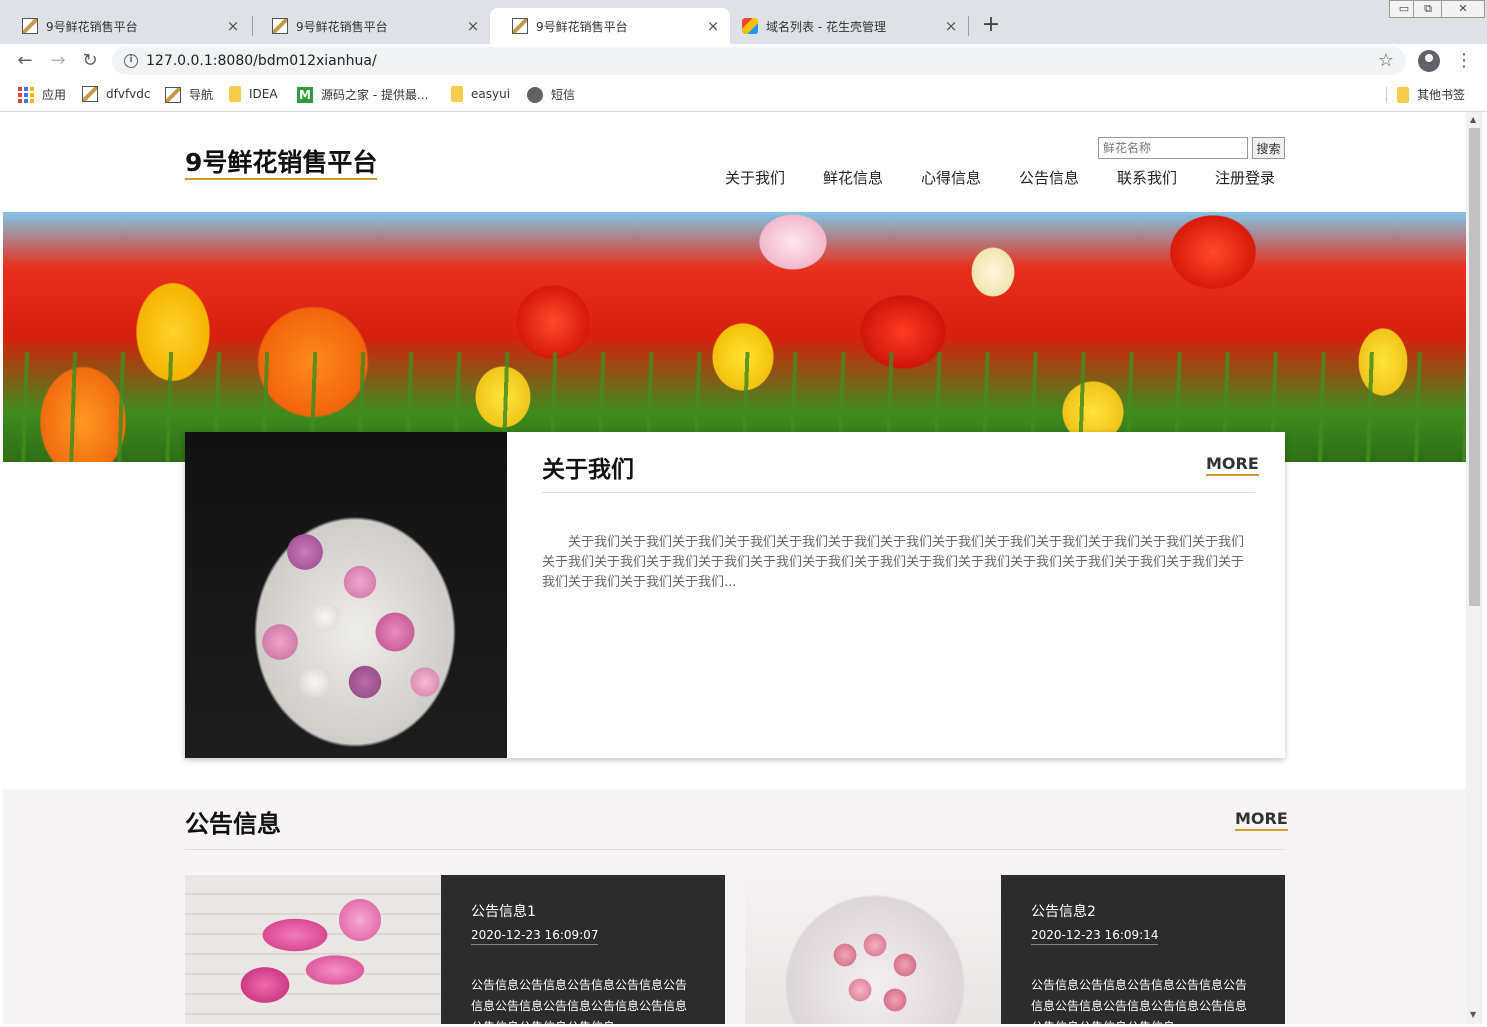  What do you see at coordinates (128, 94) in the screenshot?
I see `bookmark-label: dfvfvdc` at bounding box center [128, 94].